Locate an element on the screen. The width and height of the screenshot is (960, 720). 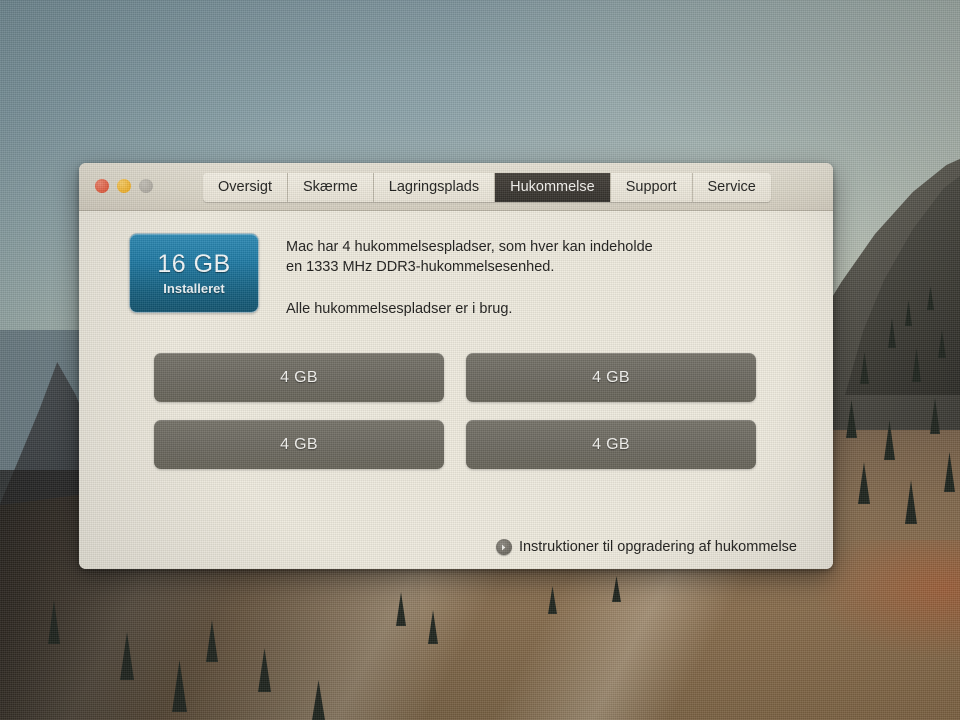
arrow-right-circle-icon is located at coordinates (503, 547).